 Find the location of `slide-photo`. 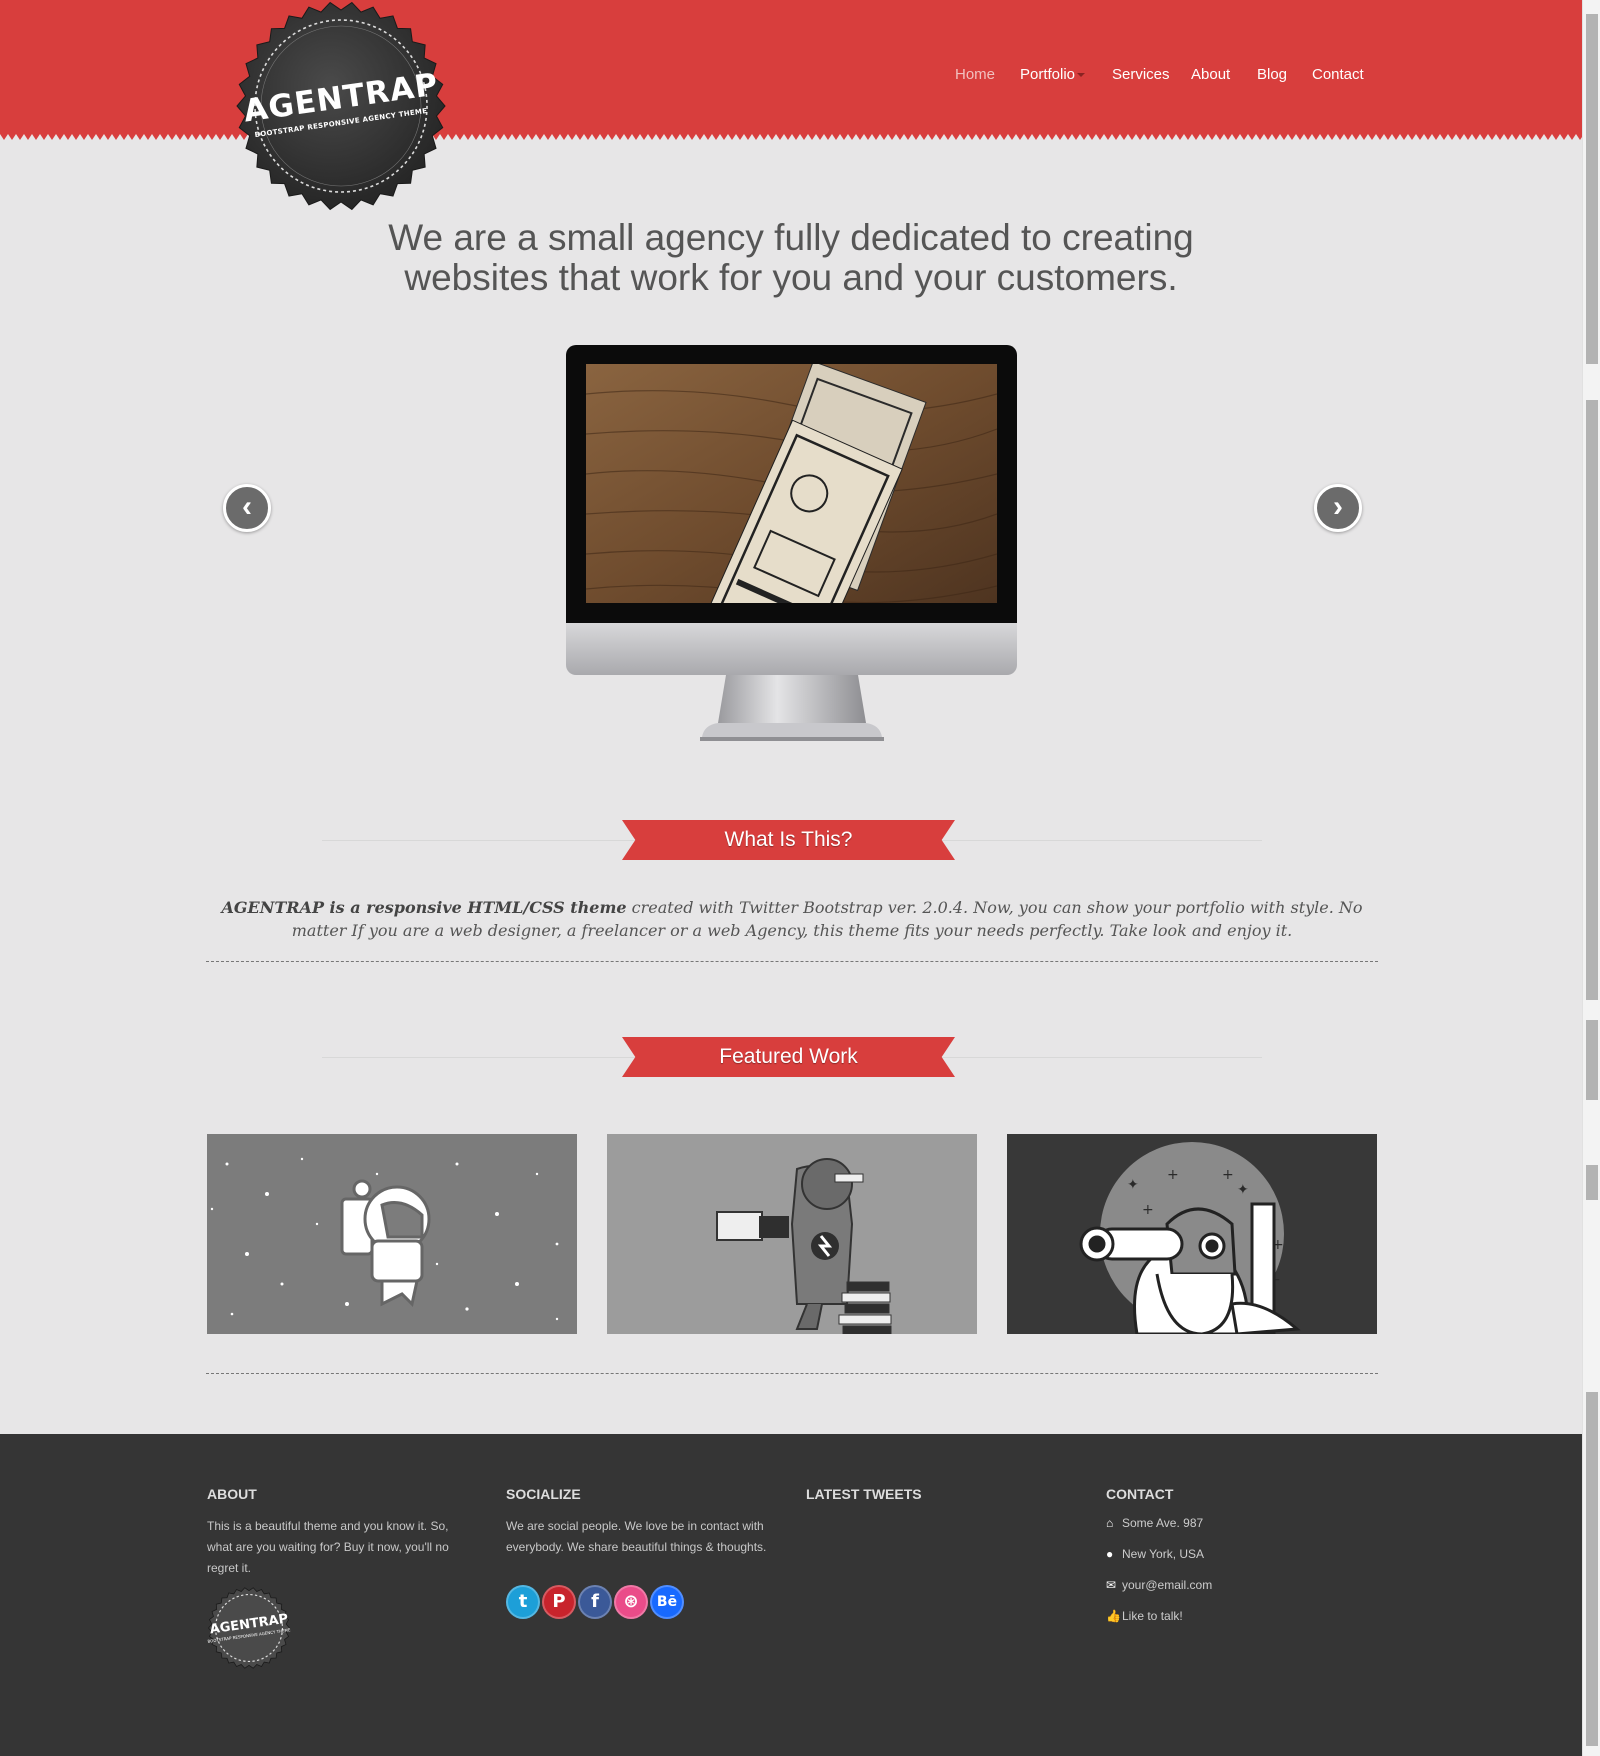

slide-photo is located at coordinates (791, 483).